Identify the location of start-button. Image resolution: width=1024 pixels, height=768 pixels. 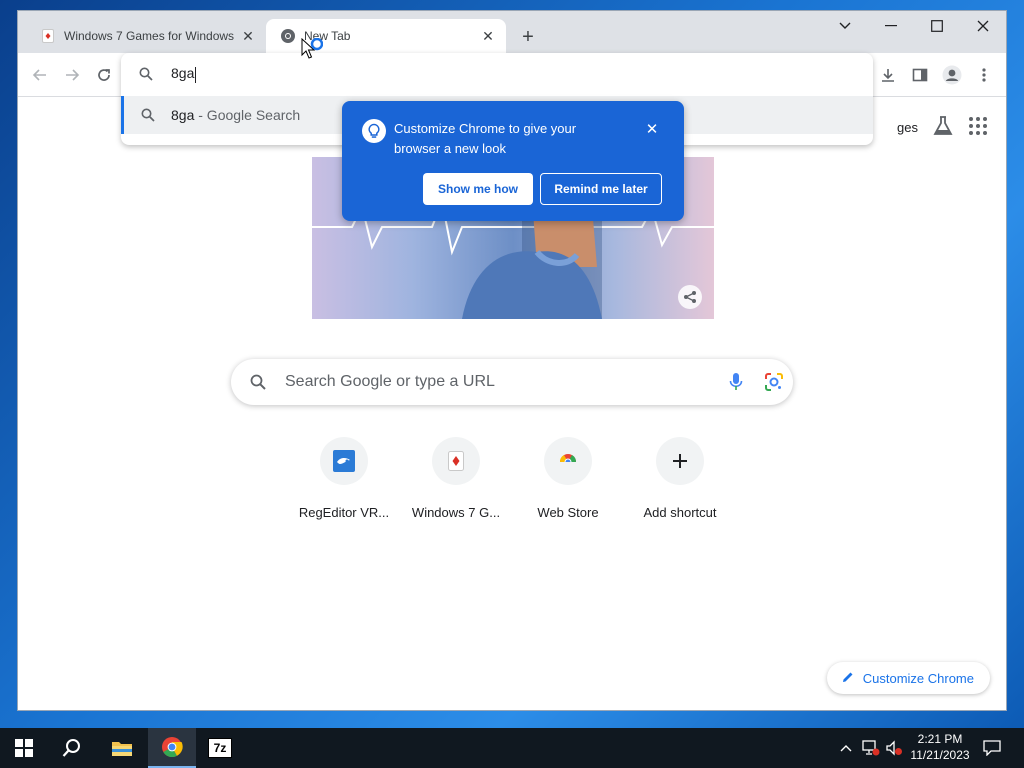
(24, 748).